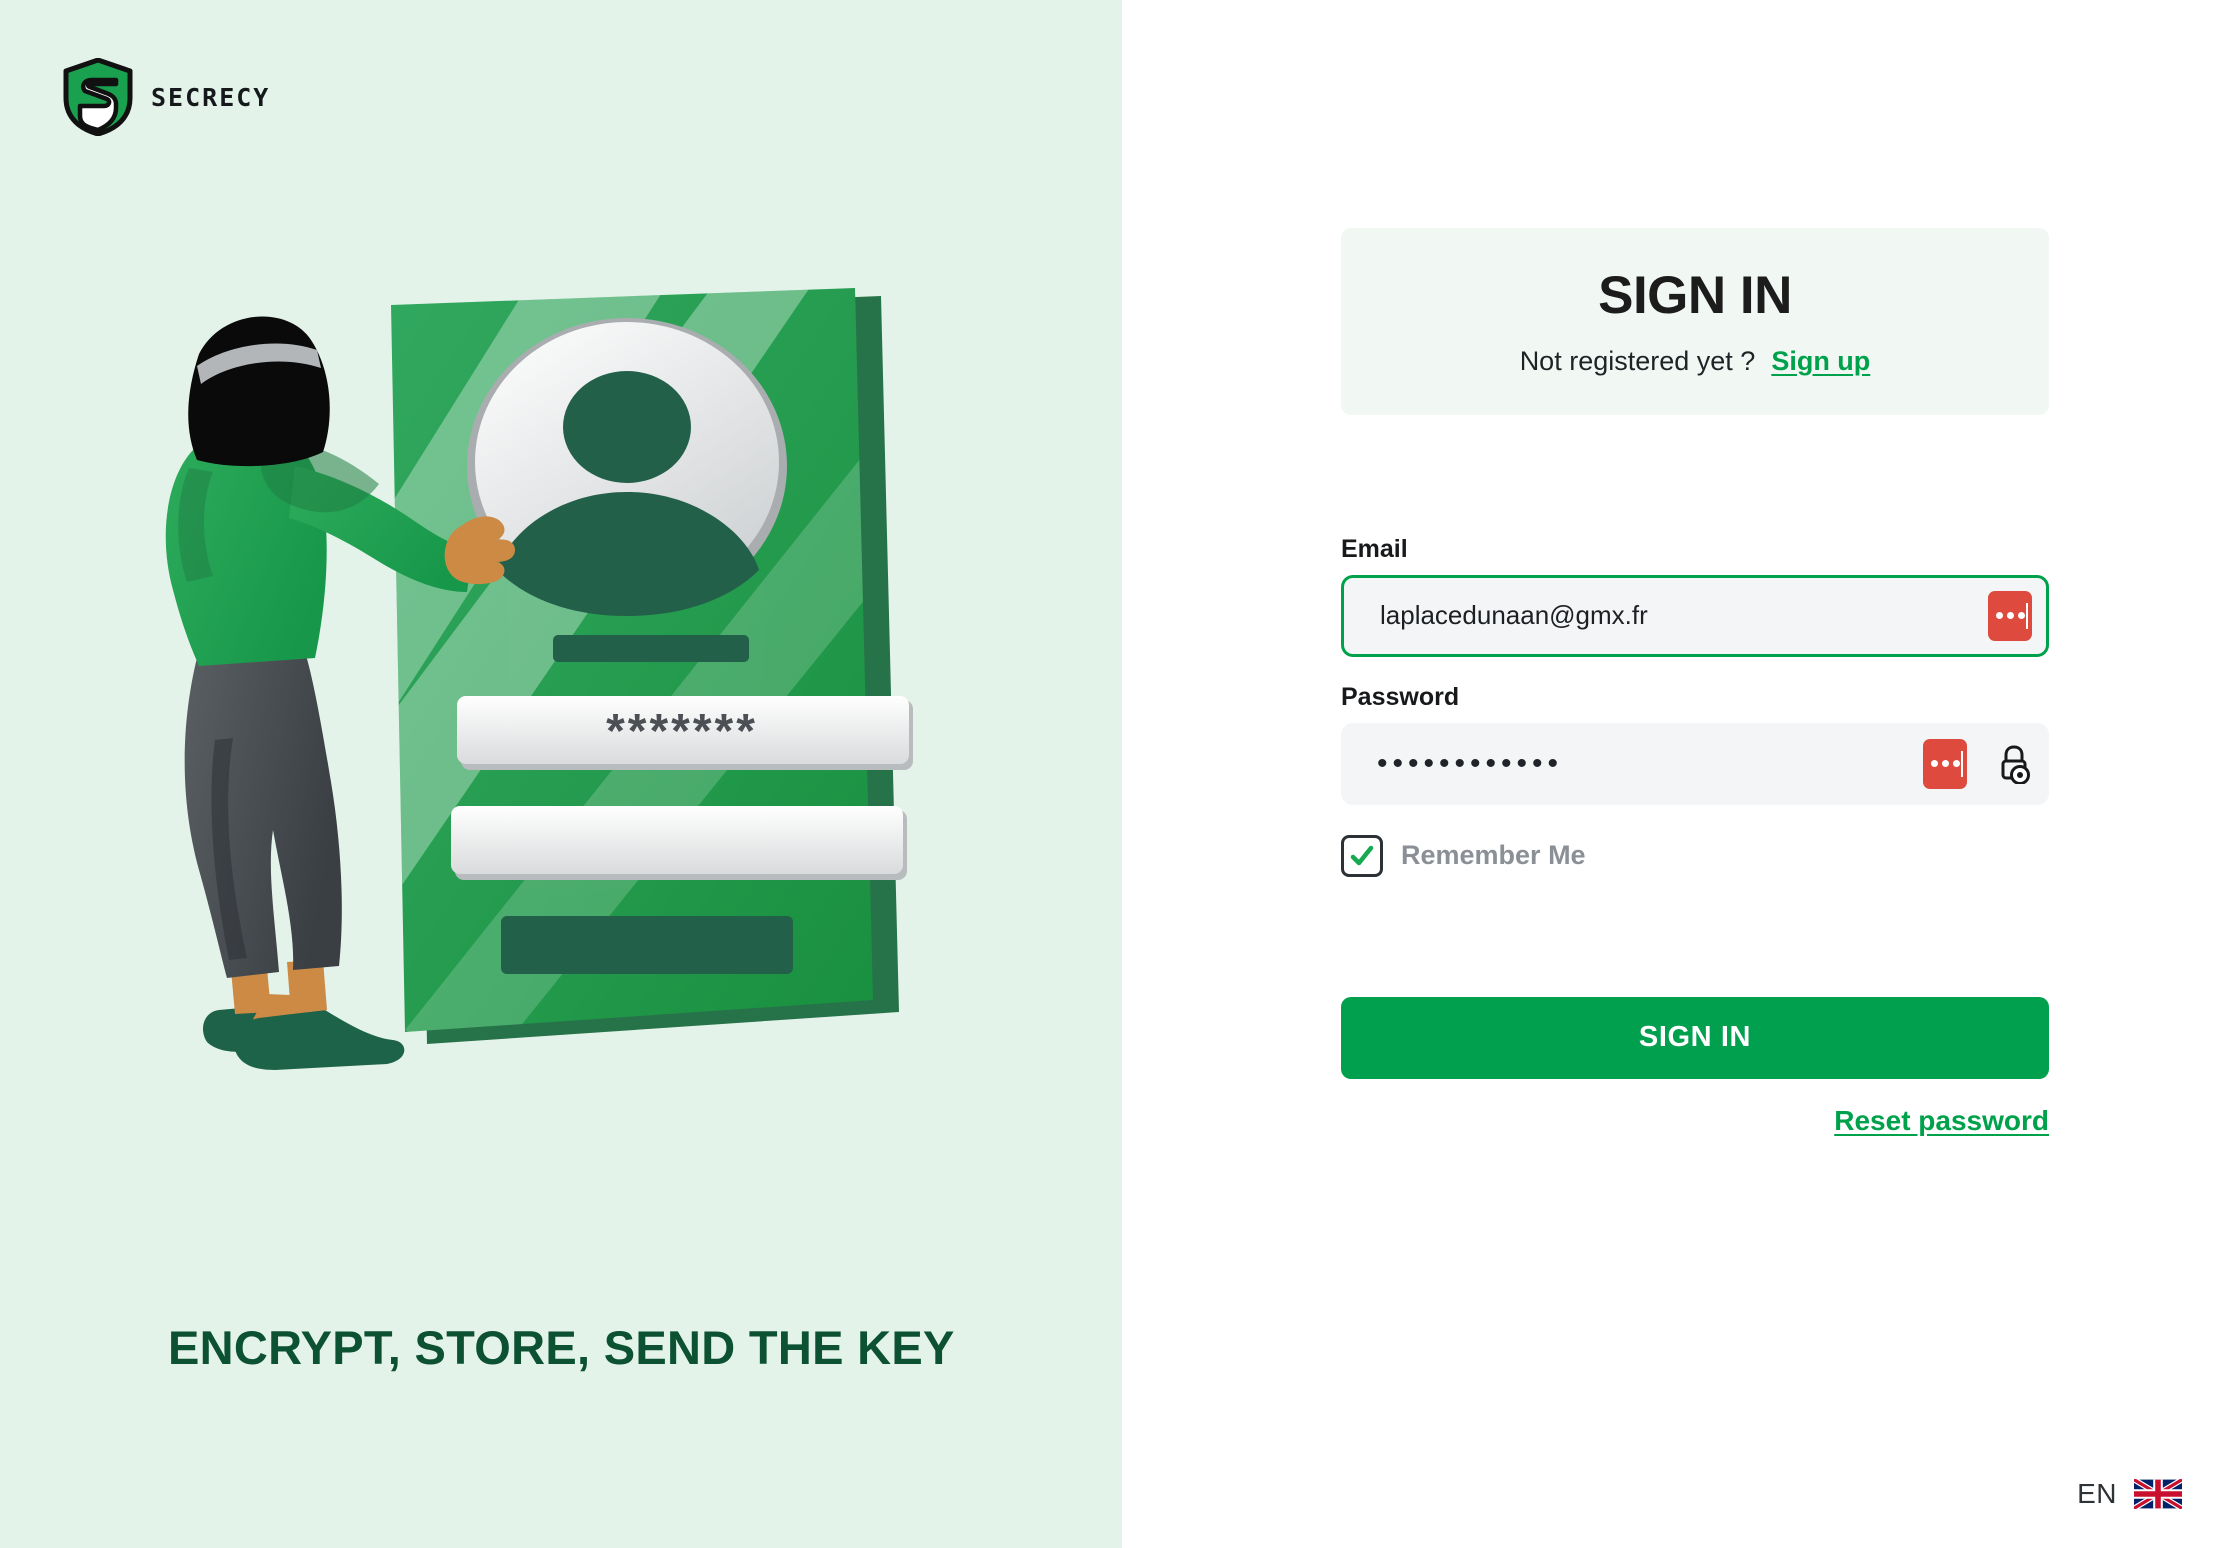 The image size is (2226, 1548). I want to click on reset-password-link: Reset password, so click(1941, 1120).